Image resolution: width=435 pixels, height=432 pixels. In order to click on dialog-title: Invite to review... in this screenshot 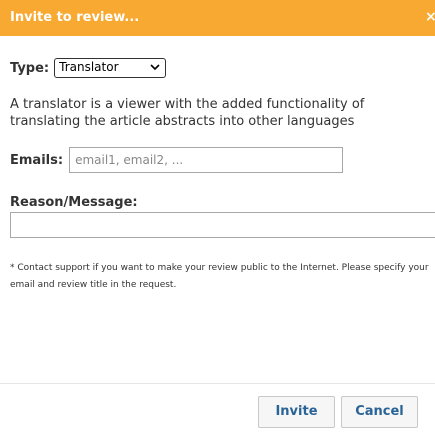, I will do `click(75, 17)`.